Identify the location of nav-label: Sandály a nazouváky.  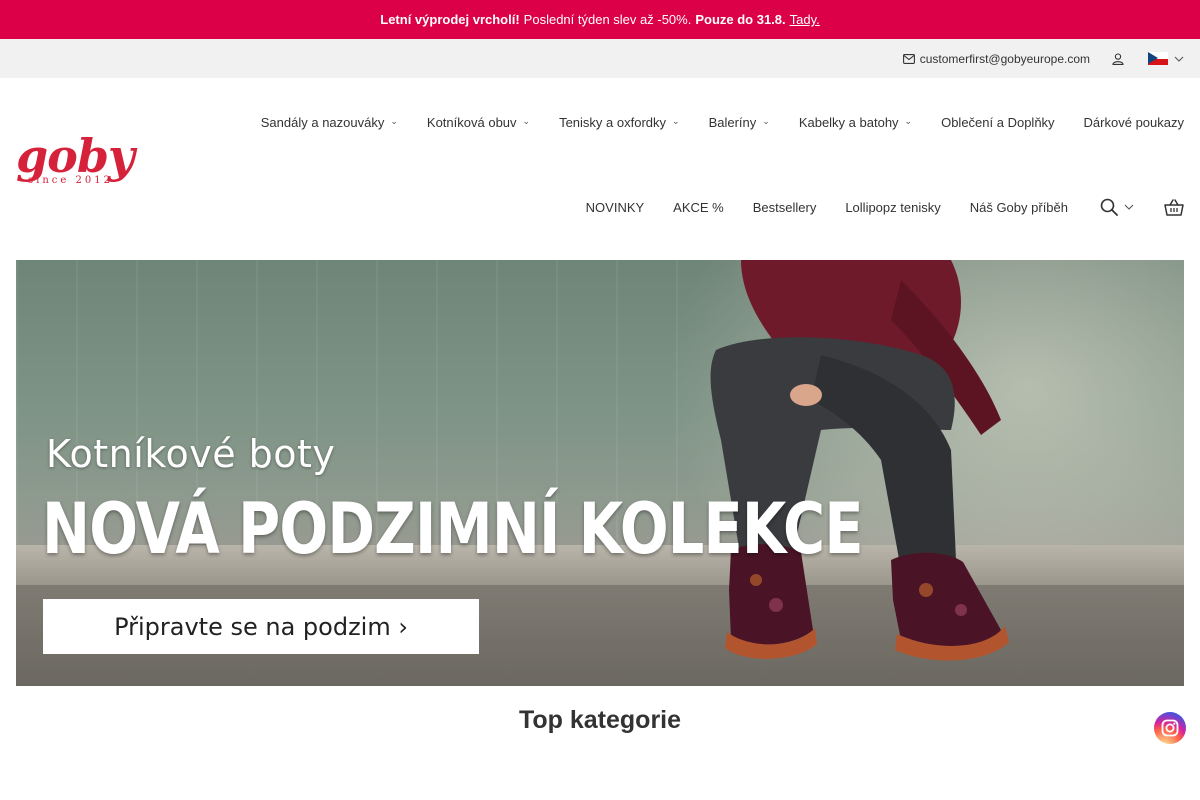
(322, 122).